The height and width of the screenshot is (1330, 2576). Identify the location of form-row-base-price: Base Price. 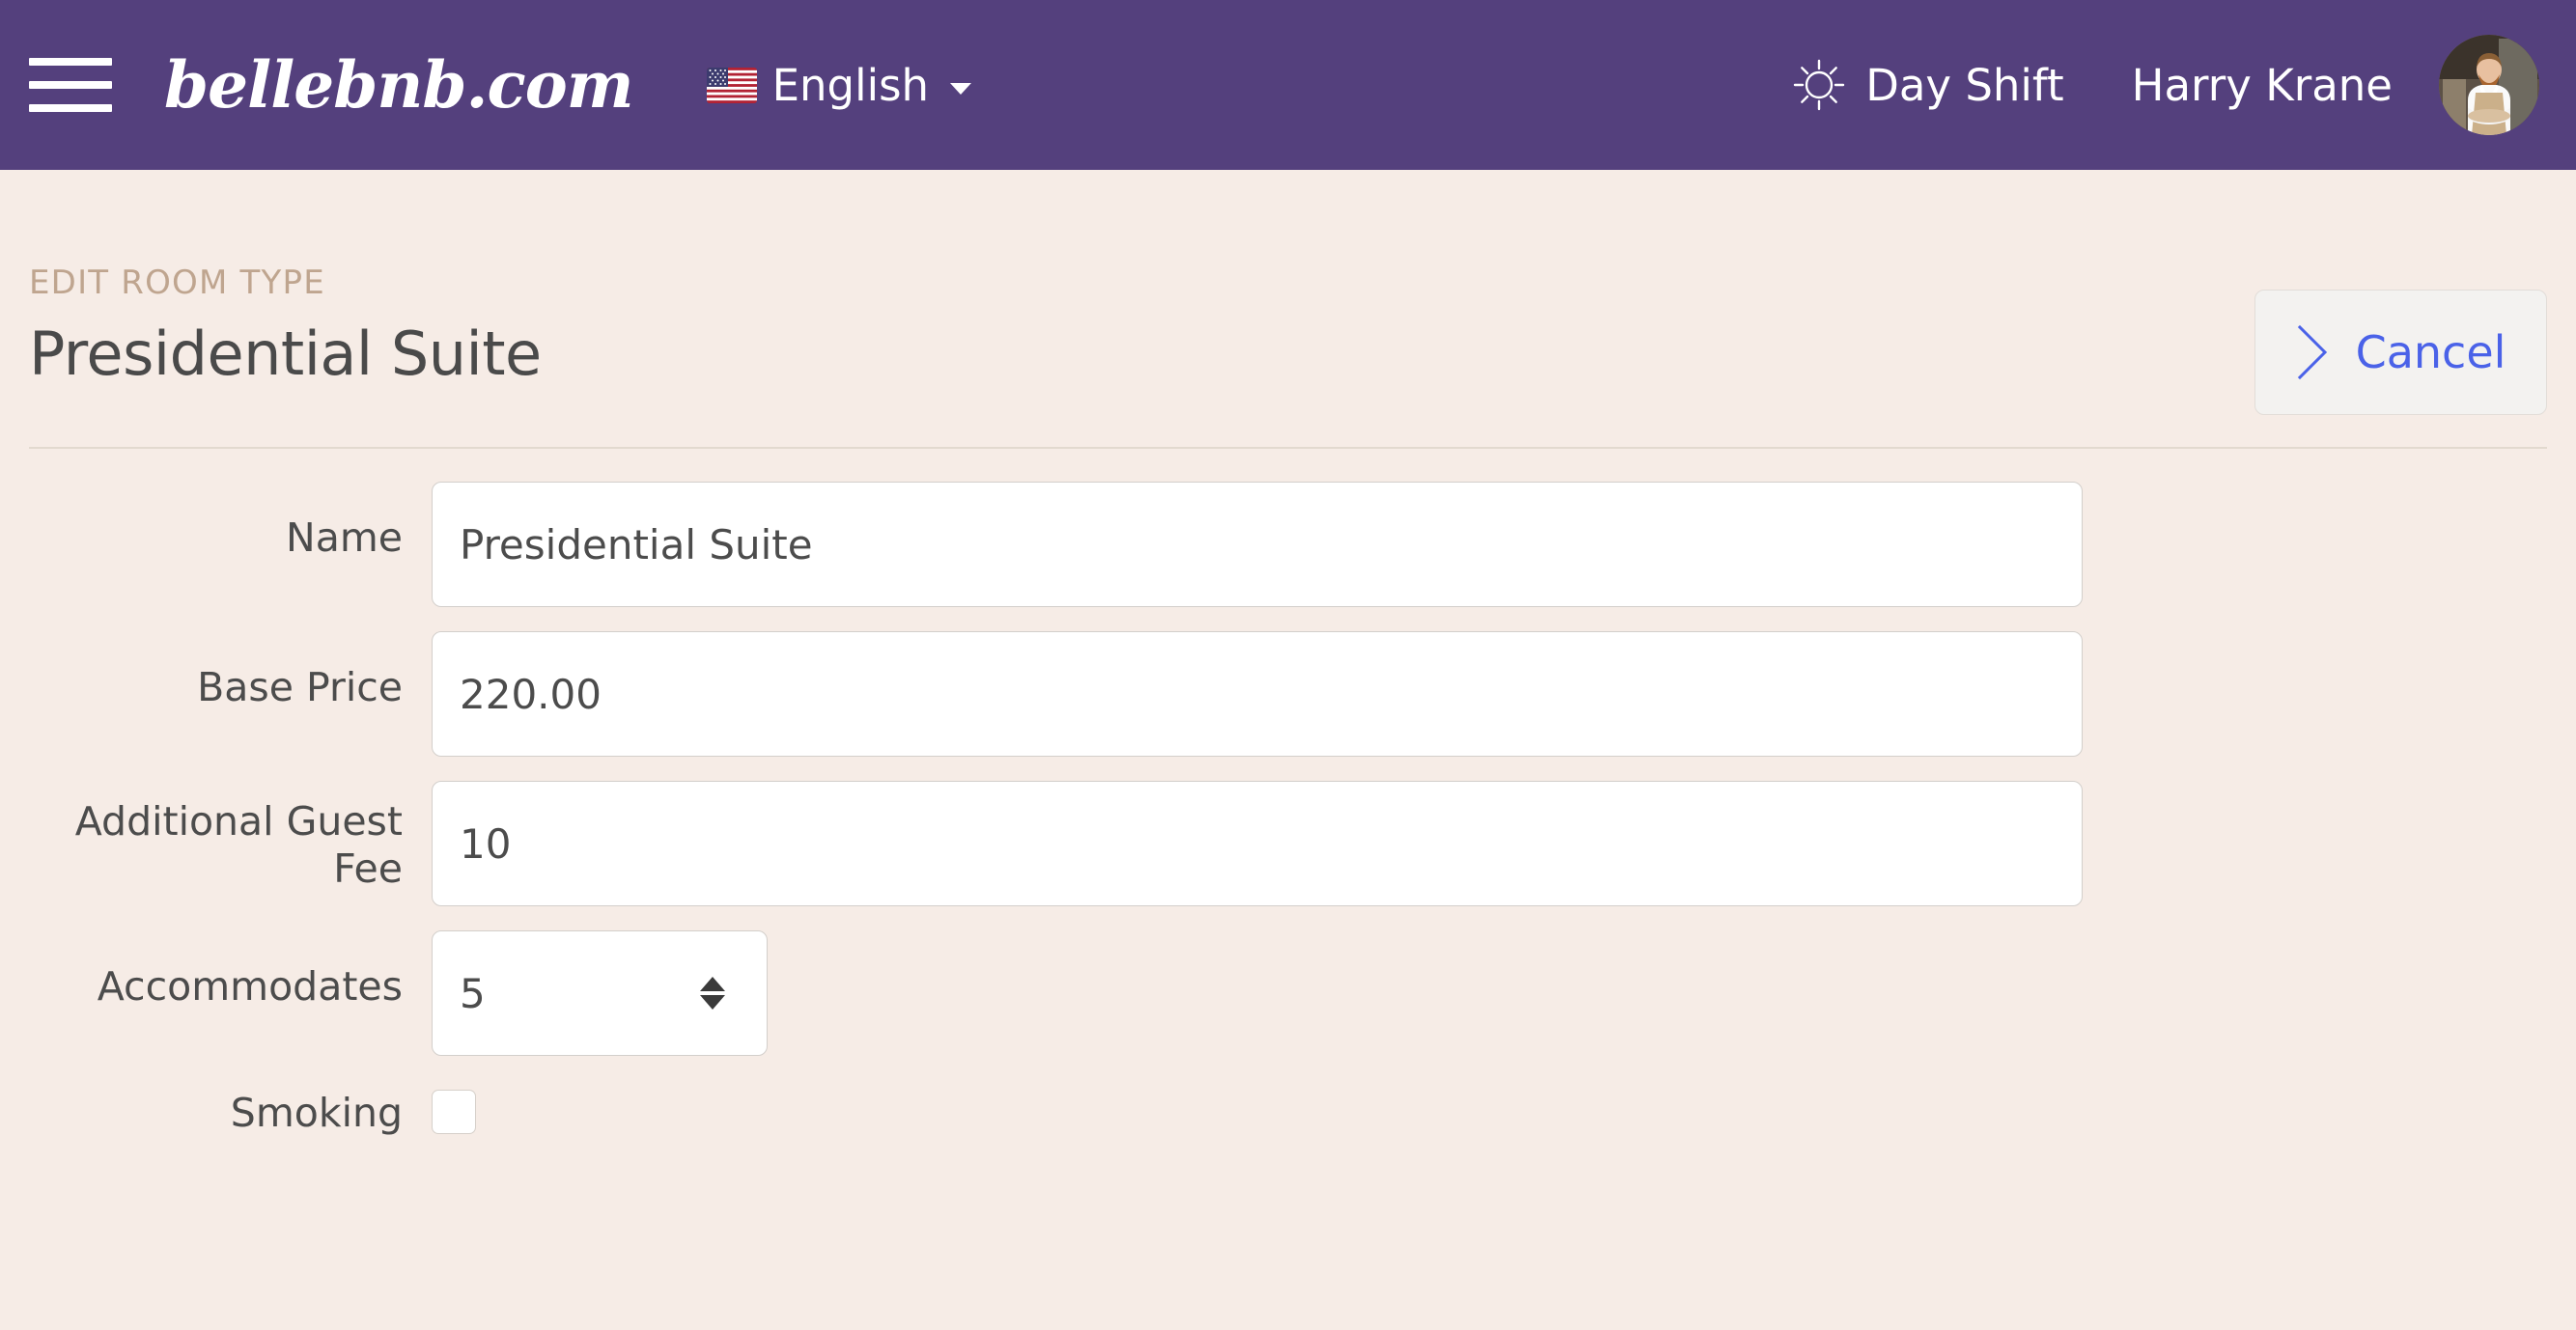
(1288, 694).